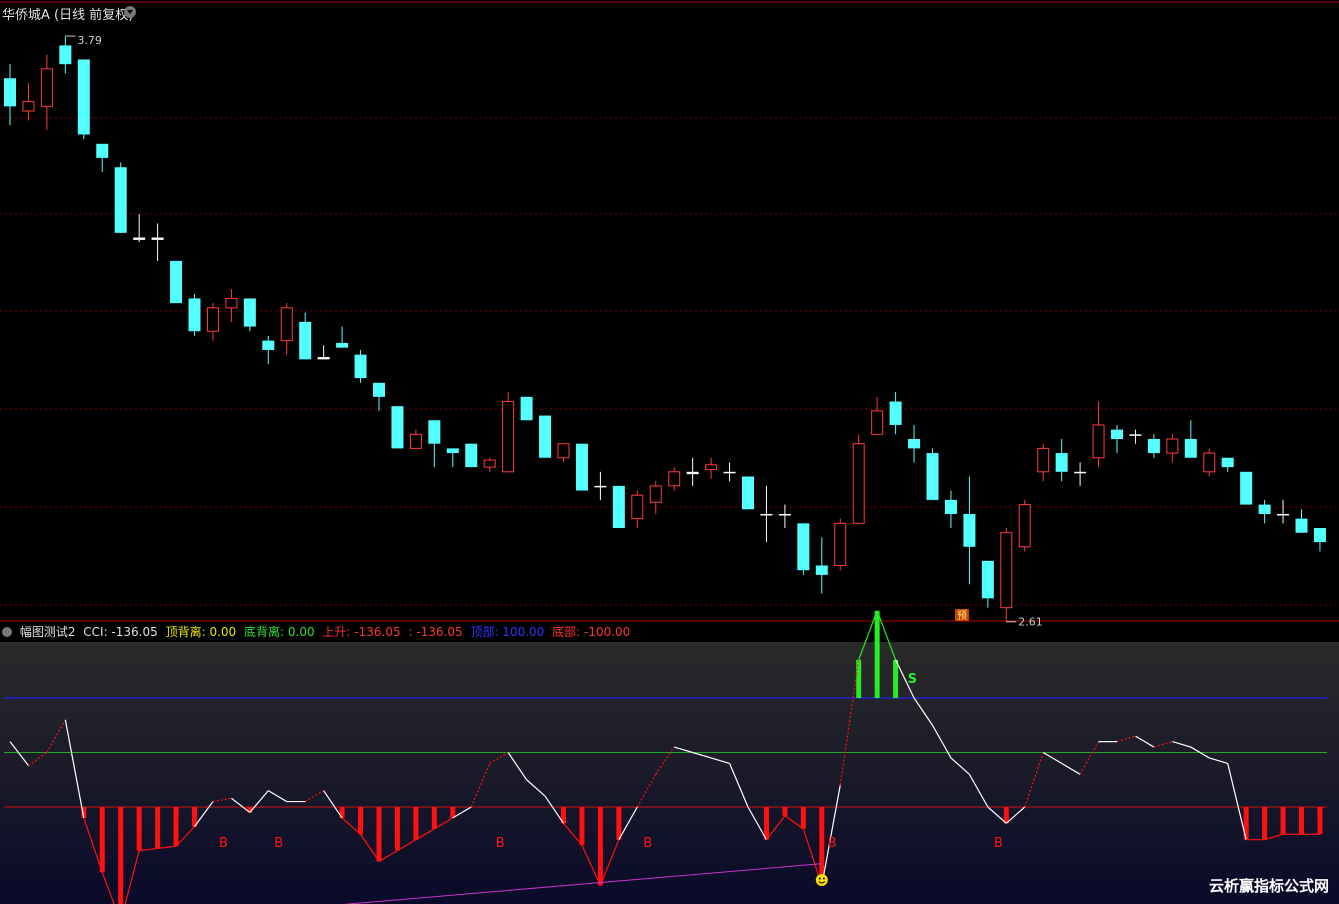  I want to click on high-price-label: 3.79, so click(89, 40).